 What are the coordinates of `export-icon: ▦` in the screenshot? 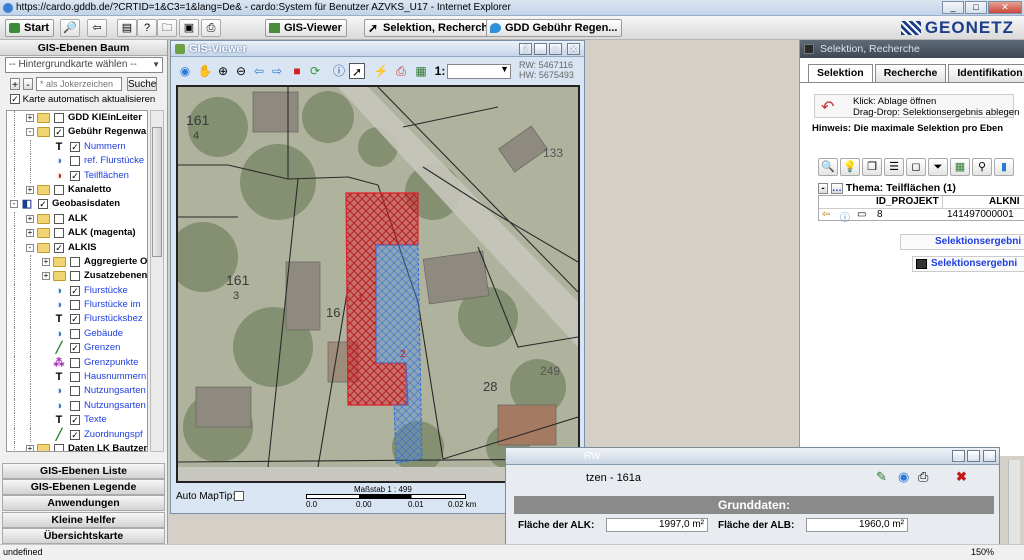 It's located at (421, 71).